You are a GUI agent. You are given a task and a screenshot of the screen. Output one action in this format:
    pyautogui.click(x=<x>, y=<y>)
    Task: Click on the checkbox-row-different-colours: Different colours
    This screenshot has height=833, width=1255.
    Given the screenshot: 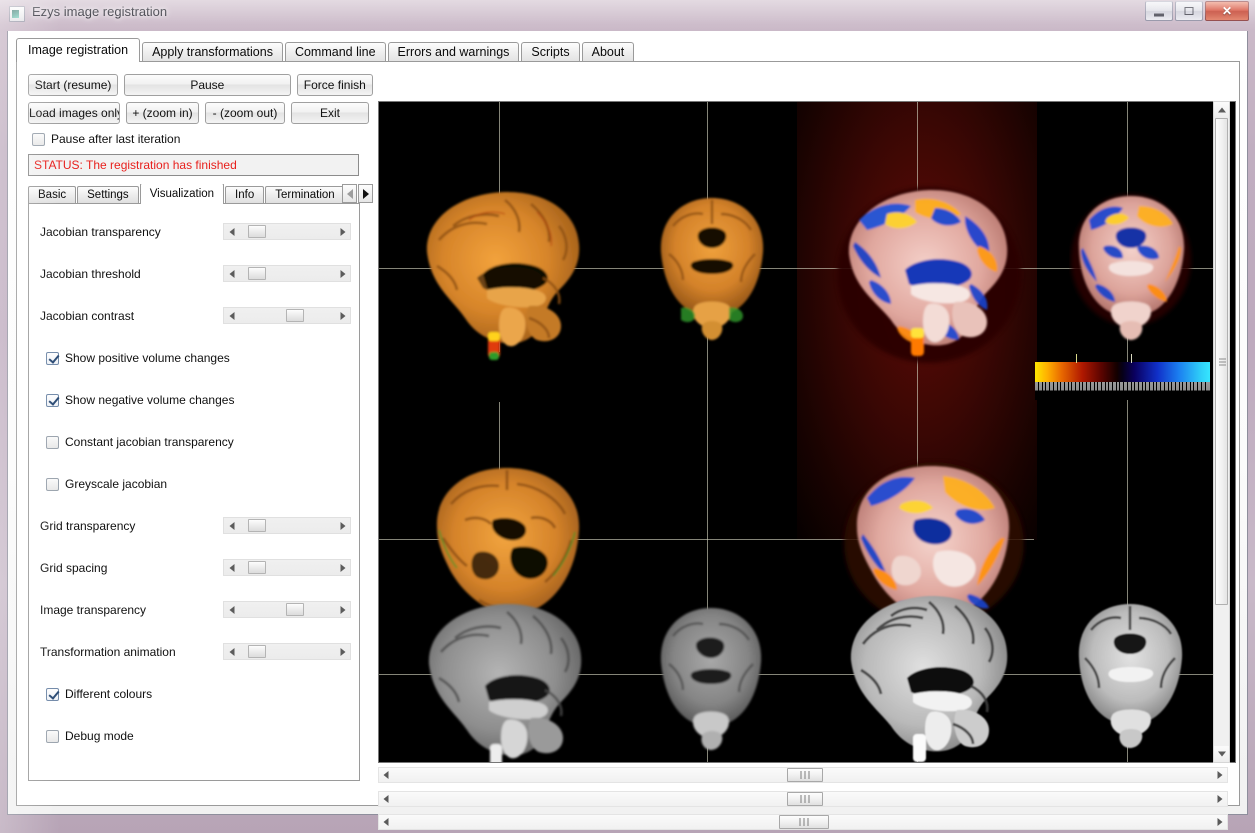 What is the action you would take?
    pyautogui.click(x=195, y=694)
    